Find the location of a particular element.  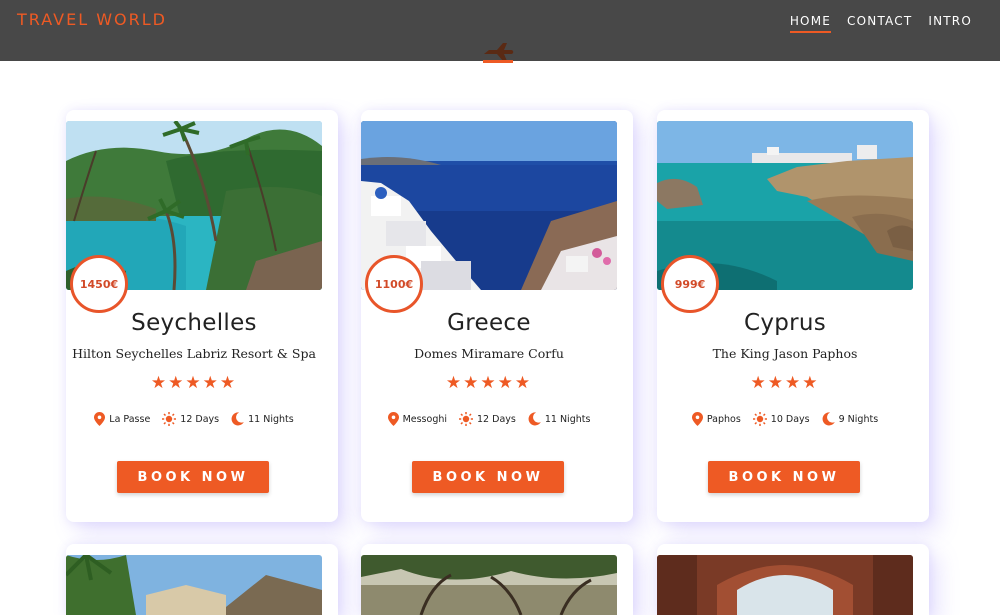

location-detail: La Passe is located at coordinates (122, 419).